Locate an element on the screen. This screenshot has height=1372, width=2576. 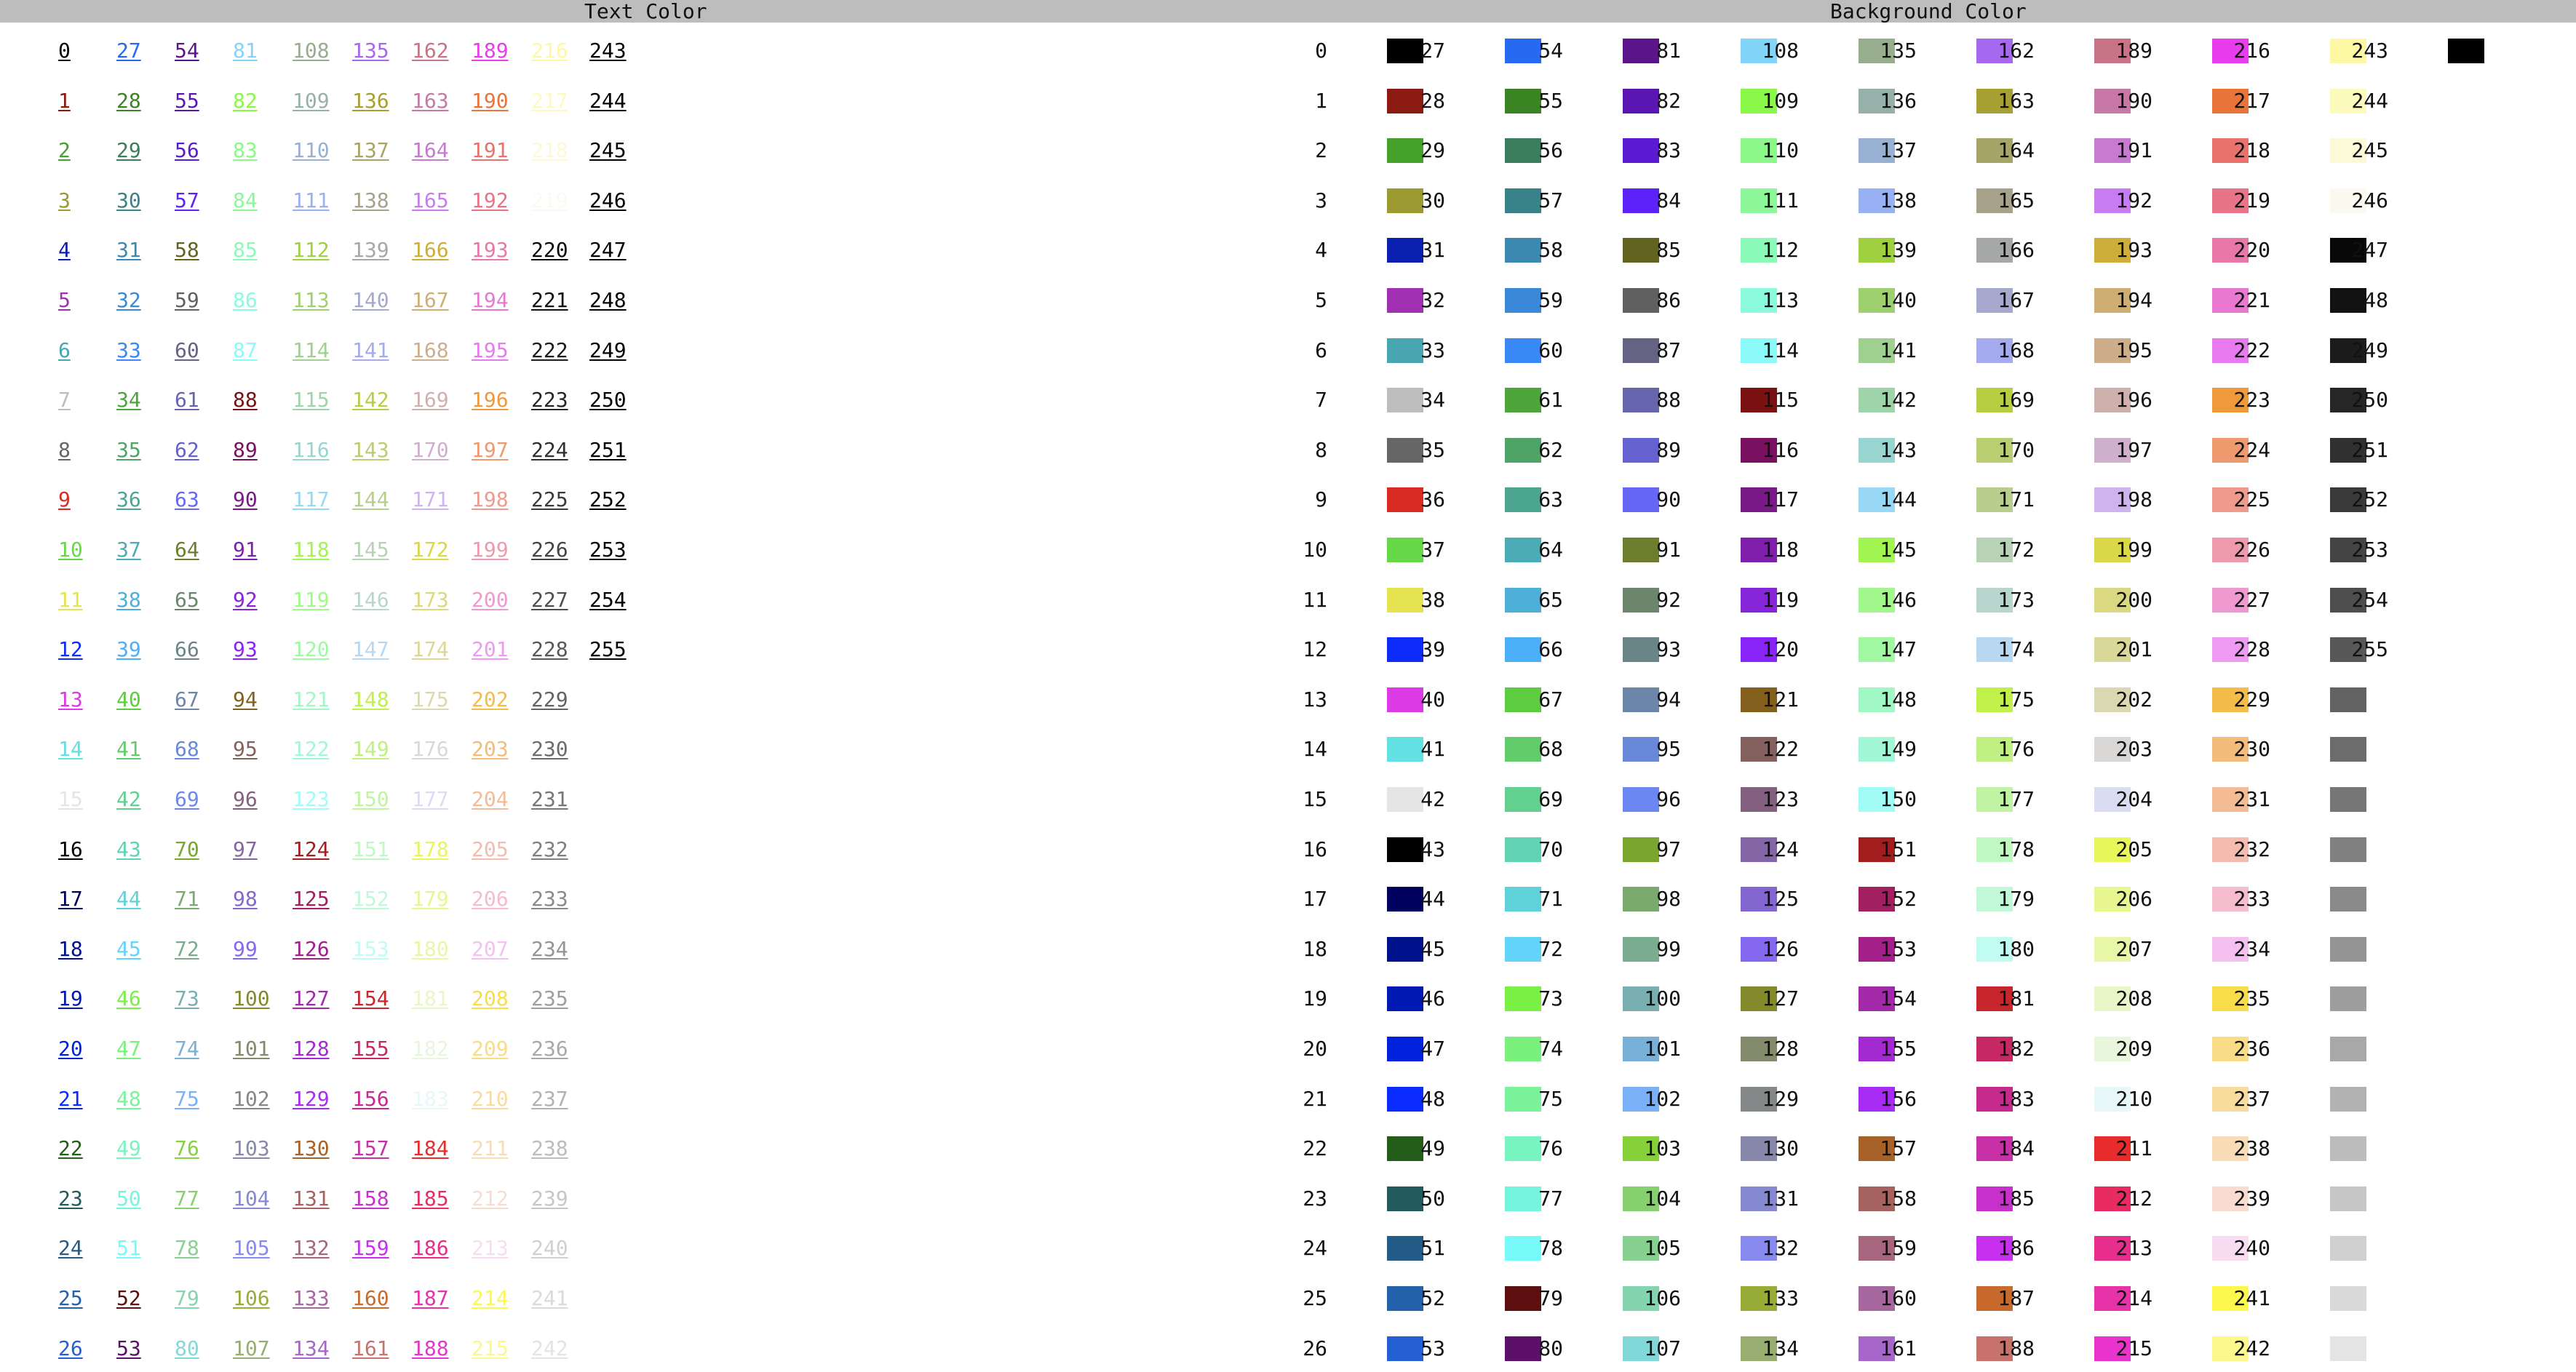
background-color-index-3: 3 is located at coordinates (1321, 200).